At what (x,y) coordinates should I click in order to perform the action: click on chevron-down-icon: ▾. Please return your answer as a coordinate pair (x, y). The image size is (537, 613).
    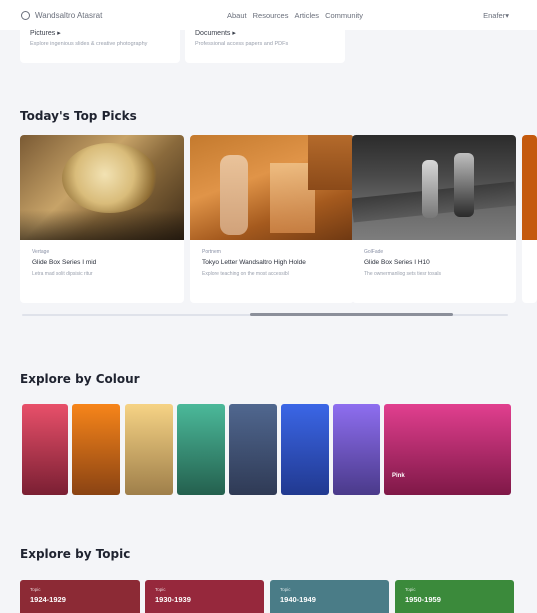
    Looking at the image, I should click on (507, 15).